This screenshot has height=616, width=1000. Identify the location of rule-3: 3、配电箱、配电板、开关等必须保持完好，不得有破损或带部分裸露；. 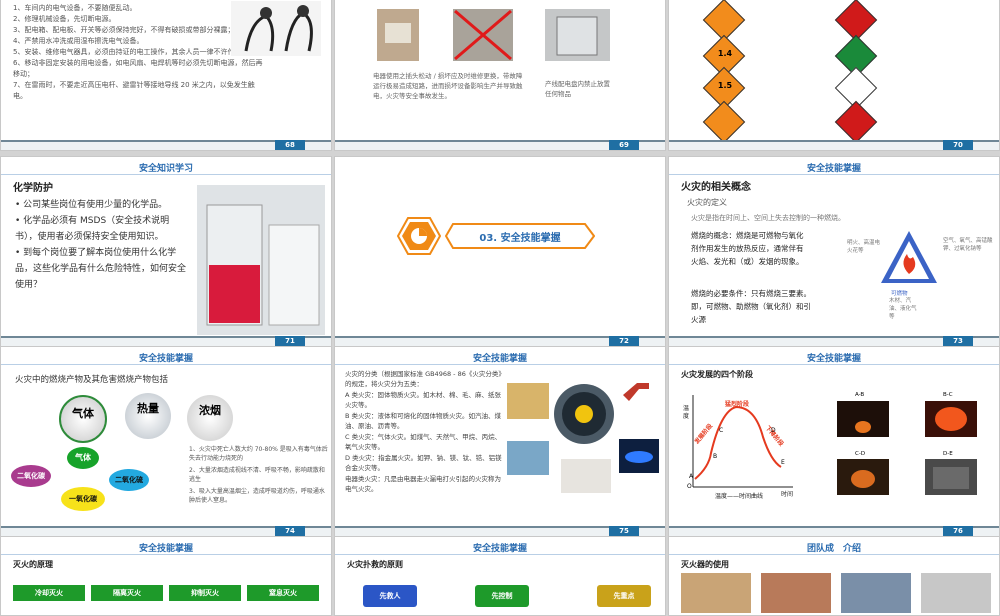
(124, 30).